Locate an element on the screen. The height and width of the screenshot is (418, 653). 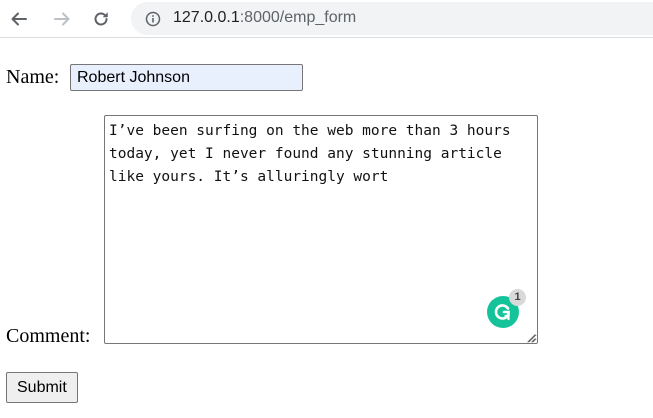
url-host: 127.0.0.1 is located at coordinates (206, 17).